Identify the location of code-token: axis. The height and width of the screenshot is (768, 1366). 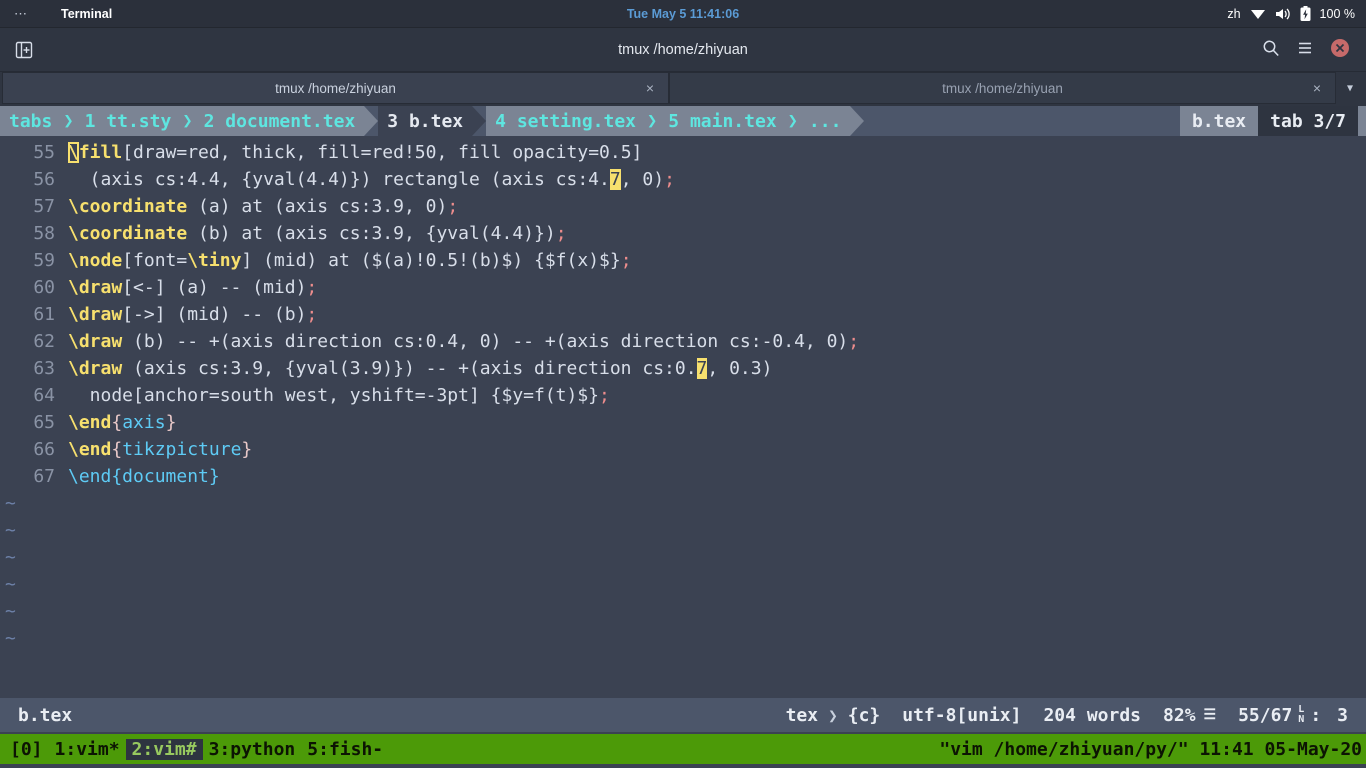
(144, 422).